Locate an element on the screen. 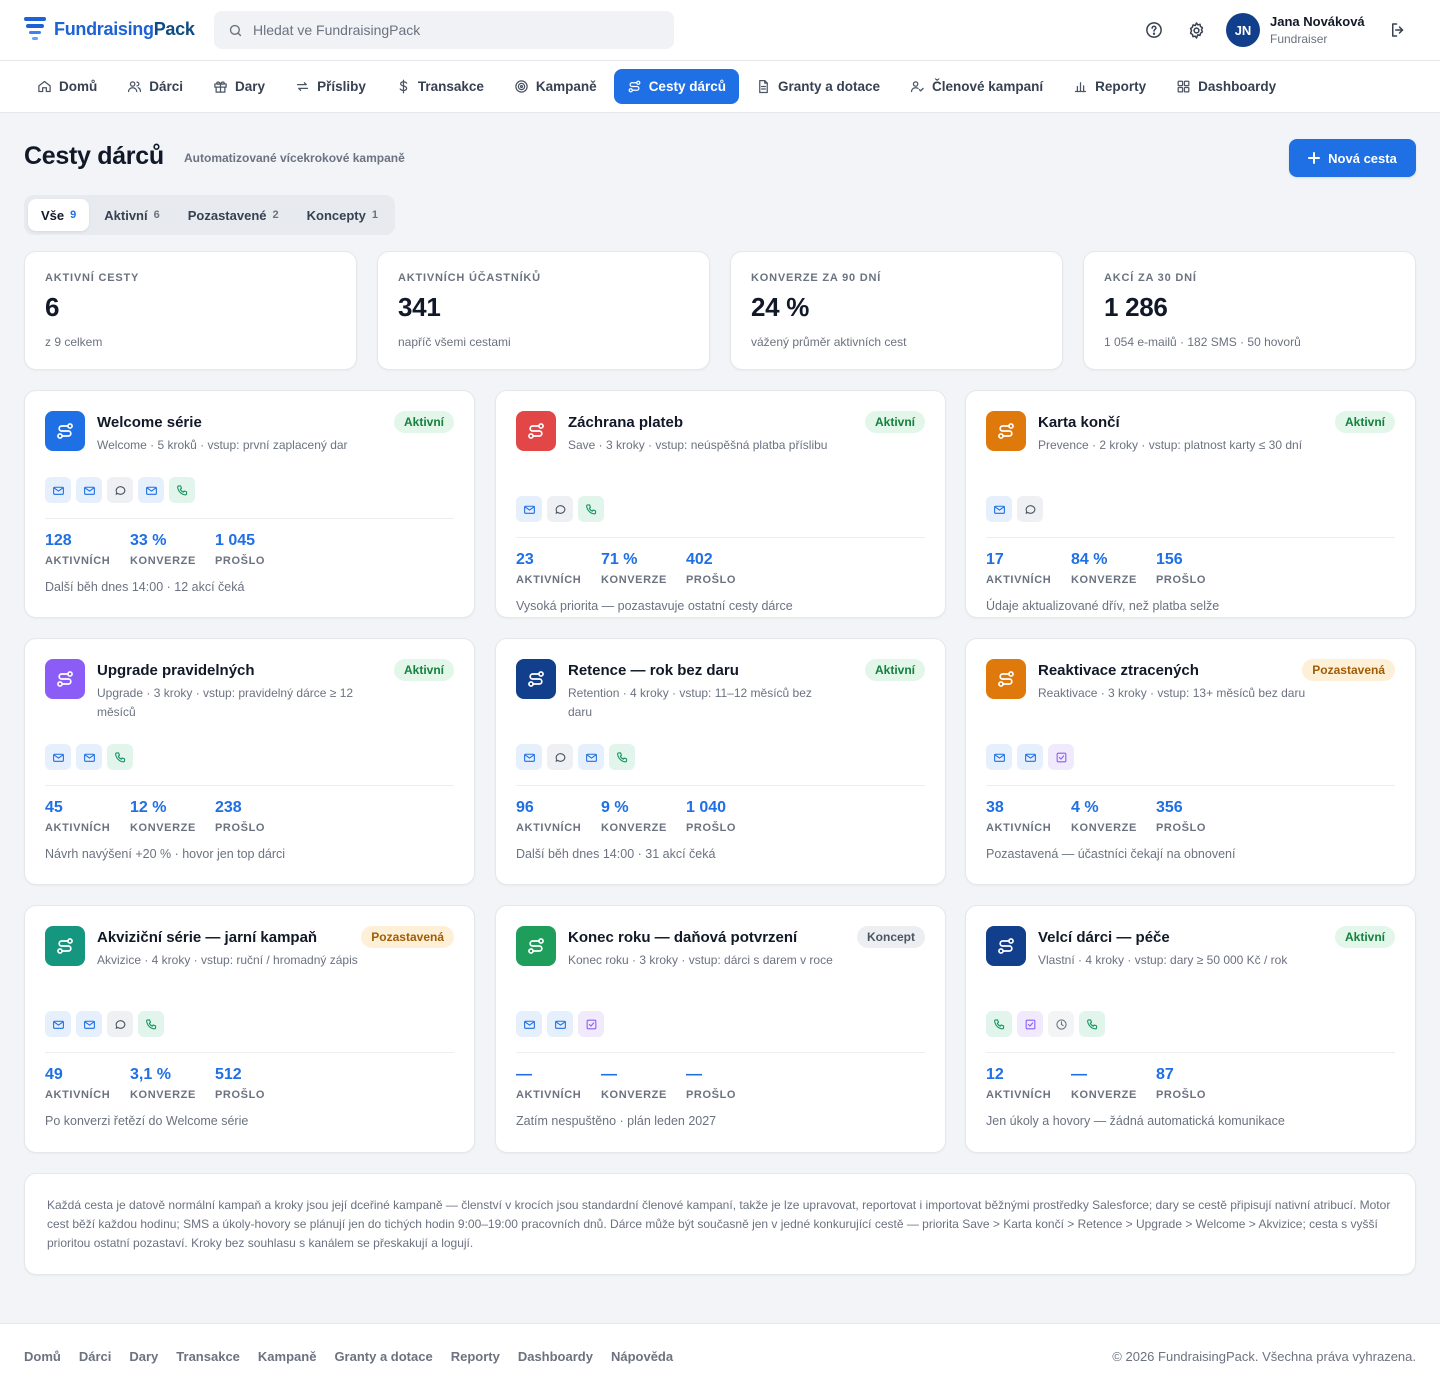  search-input is located at coordinates (453, 30).